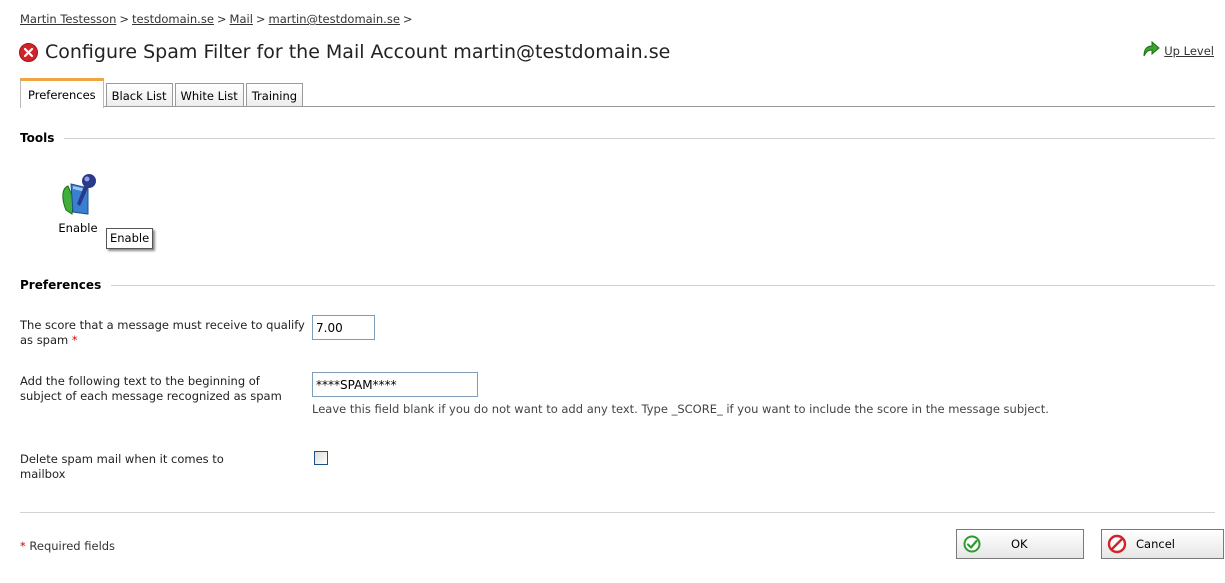  Describe the element at coordinates (617, 106) in the screenshot. I see `tab-divider` at that location.